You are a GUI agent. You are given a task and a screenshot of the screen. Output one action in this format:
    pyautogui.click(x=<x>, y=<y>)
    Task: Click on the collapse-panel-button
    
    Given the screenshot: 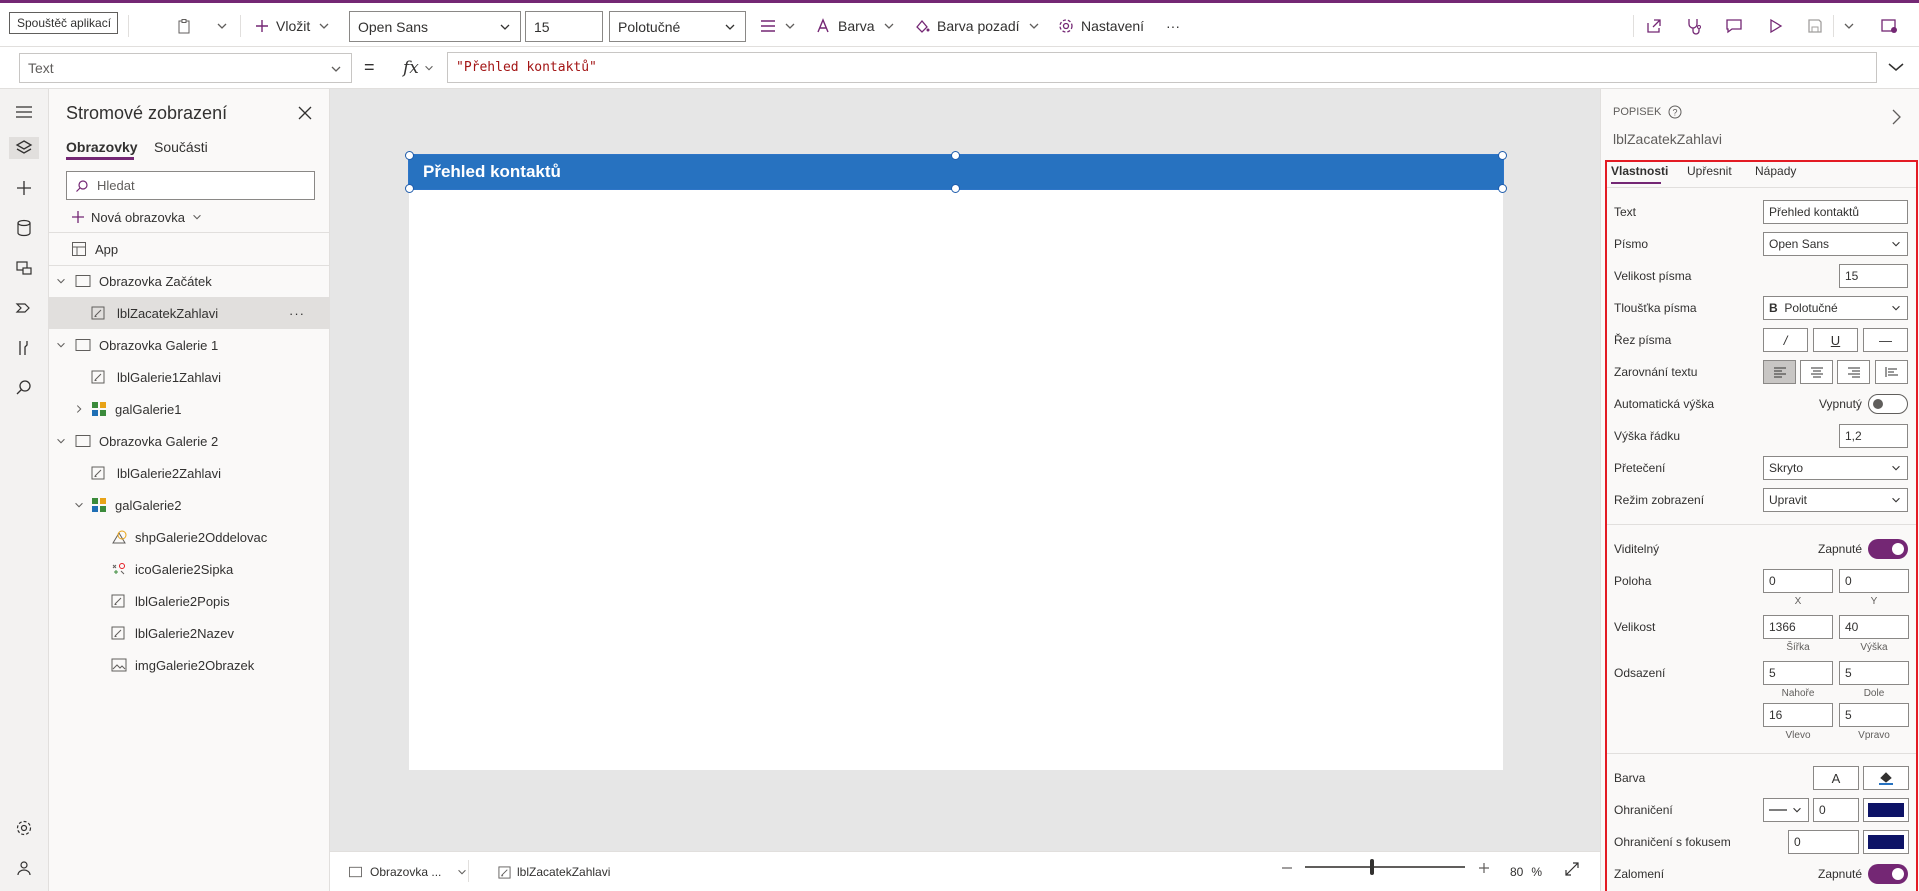 What is the action you would take?
    pyautogui.click(x=1896, y=117)
    